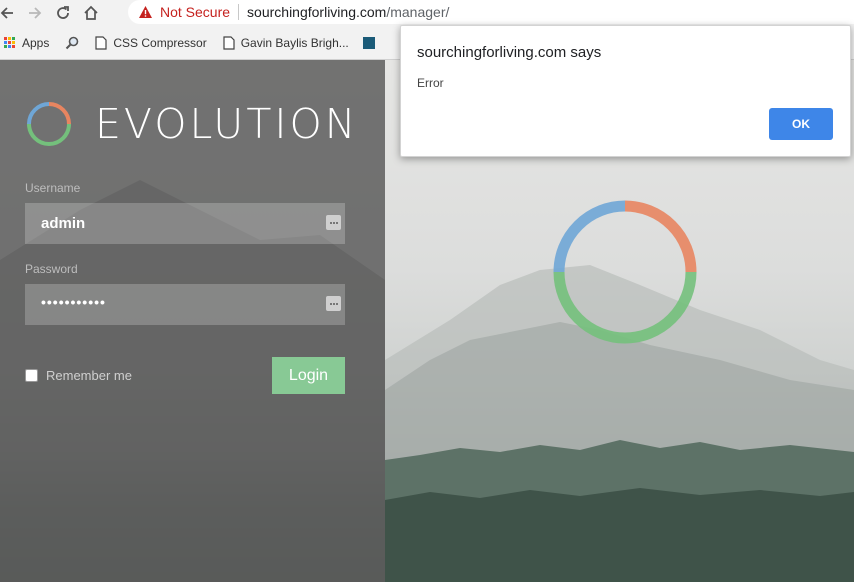 The image size is (854, 582). What do you see at coordinates (430, 83) in the screenshot?
I see `dialog-message: Error` at bounding box center [430, 83].